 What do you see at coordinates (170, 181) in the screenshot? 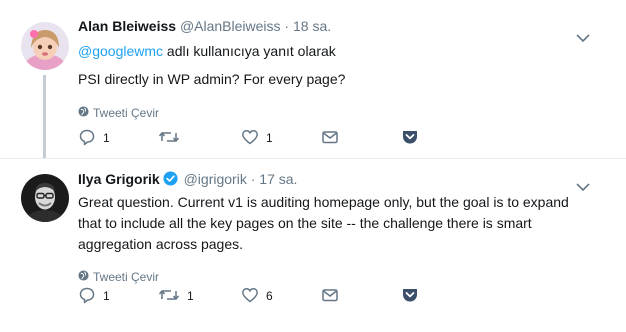
I see `verified-badge-icon` at bounding box center [170, 181].